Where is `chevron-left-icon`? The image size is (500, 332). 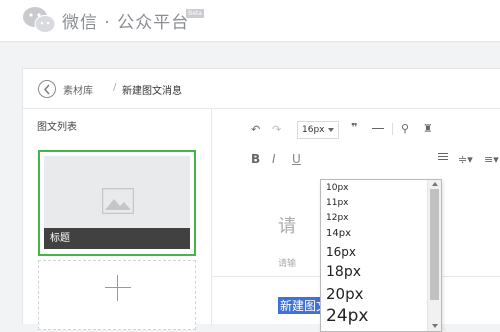
chevron-left-icon is located at coordinates (47, 89).